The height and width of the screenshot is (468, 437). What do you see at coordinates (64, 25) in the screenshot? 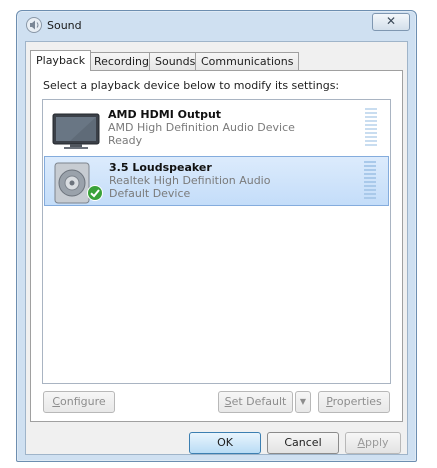
I see `window-title: Sound` at bounding box center [64, 25].